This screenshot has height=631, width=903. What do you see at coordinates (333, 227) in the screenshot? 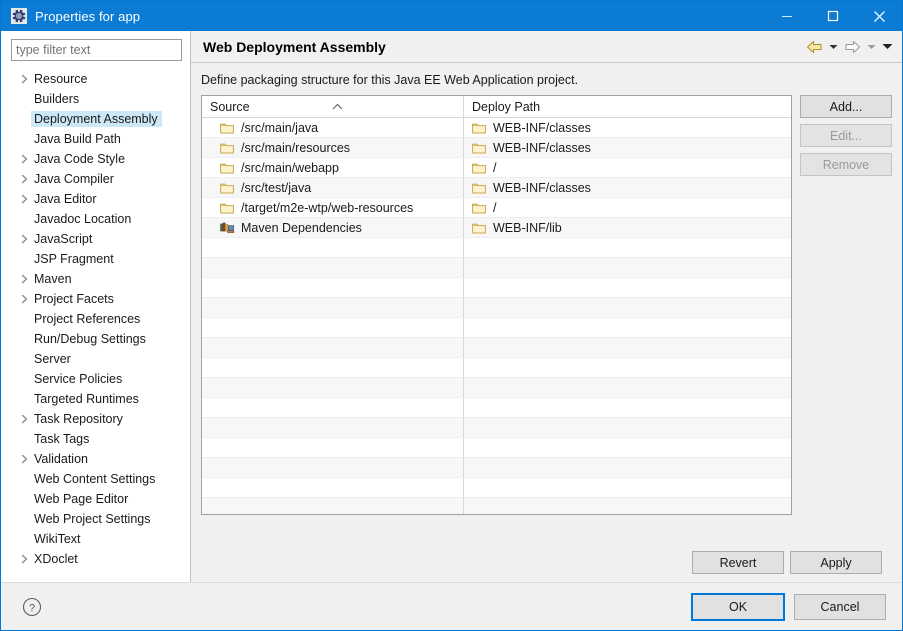
I see `cell-source: Maven Dependencies` at bounding box center [333, 227].